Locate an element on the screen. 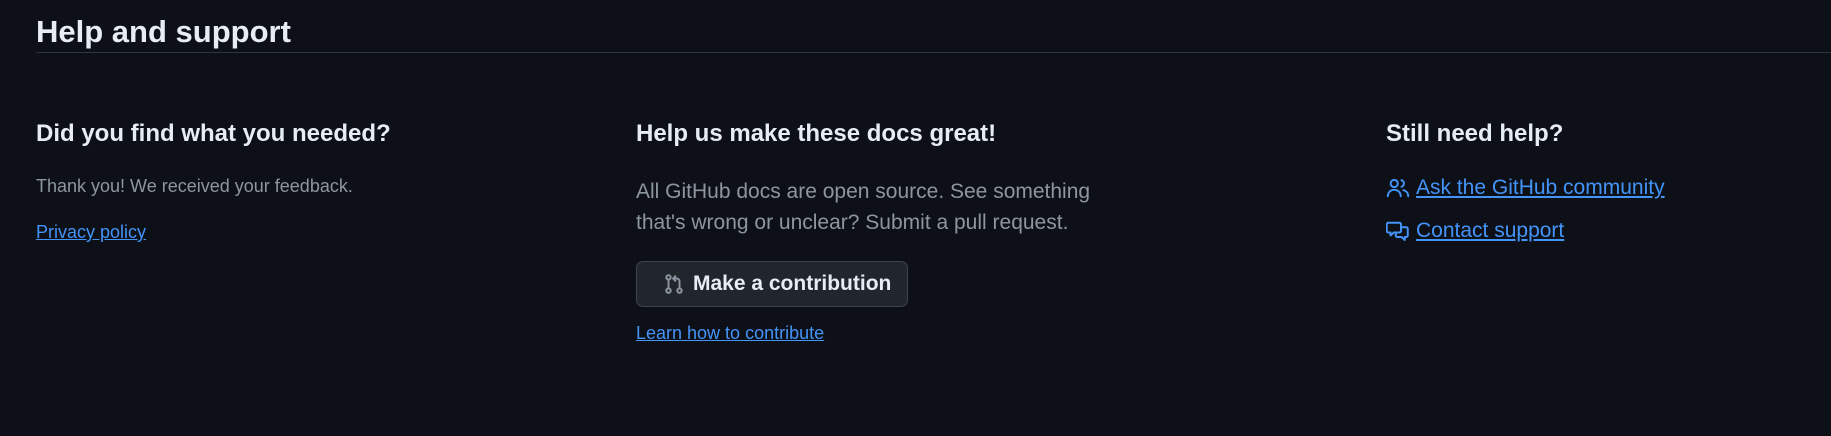 This screenshot has height=436, width=1831. ask-community-label: Ask the GitHub community is located at coordinates (1540, 187).